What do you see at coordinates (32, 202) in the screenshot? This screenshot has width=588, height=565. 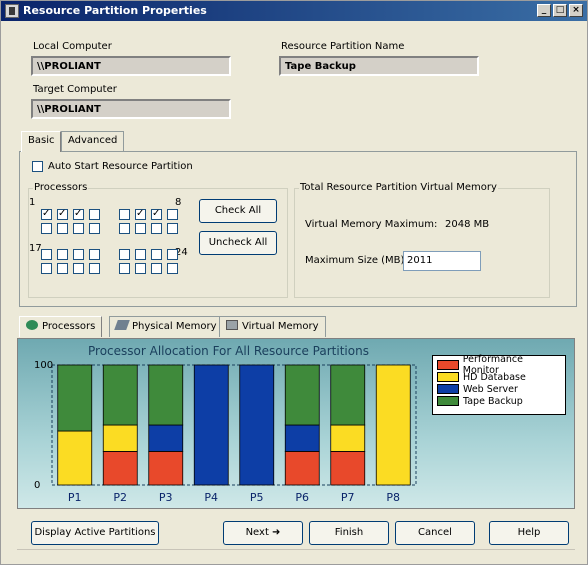 I see `processor-index-1: 1` at bounding box center [32, 202].